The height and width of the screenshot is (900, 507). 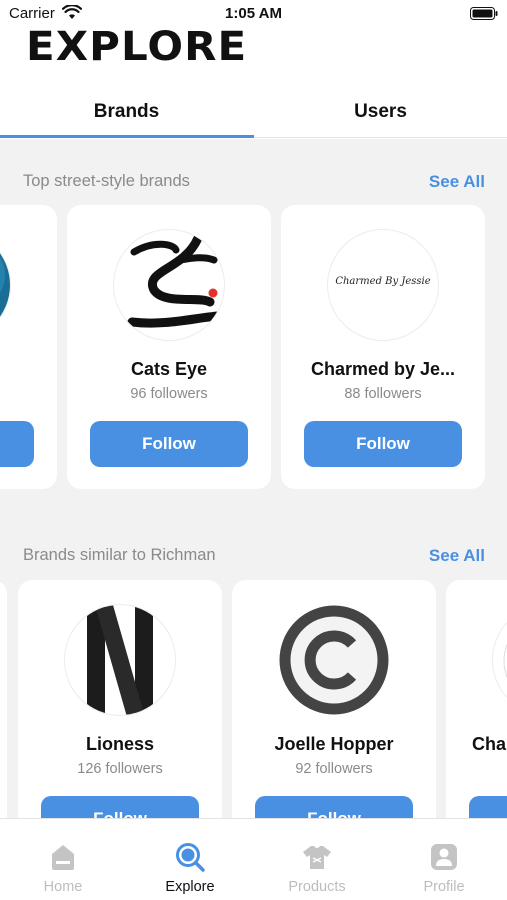 I want to click on brand-name: Cats Eye, so click(x=169, y=369).